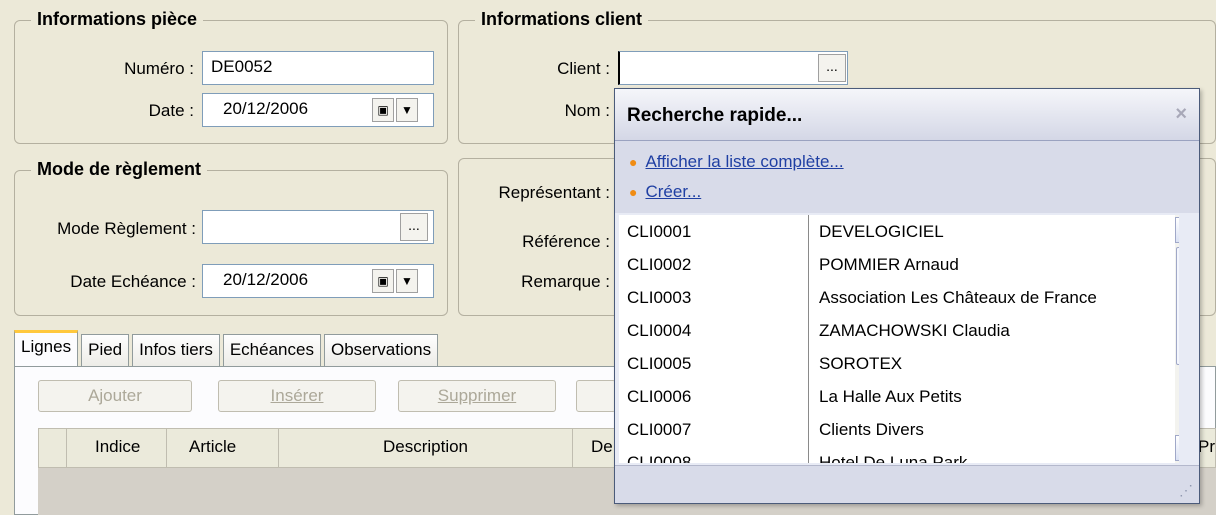 The width and height of the screenshot is (1216, 515). Describe the element at coordinates (271, 351) in the screenshot. I see `tab-echeances: Echéances` at that location.